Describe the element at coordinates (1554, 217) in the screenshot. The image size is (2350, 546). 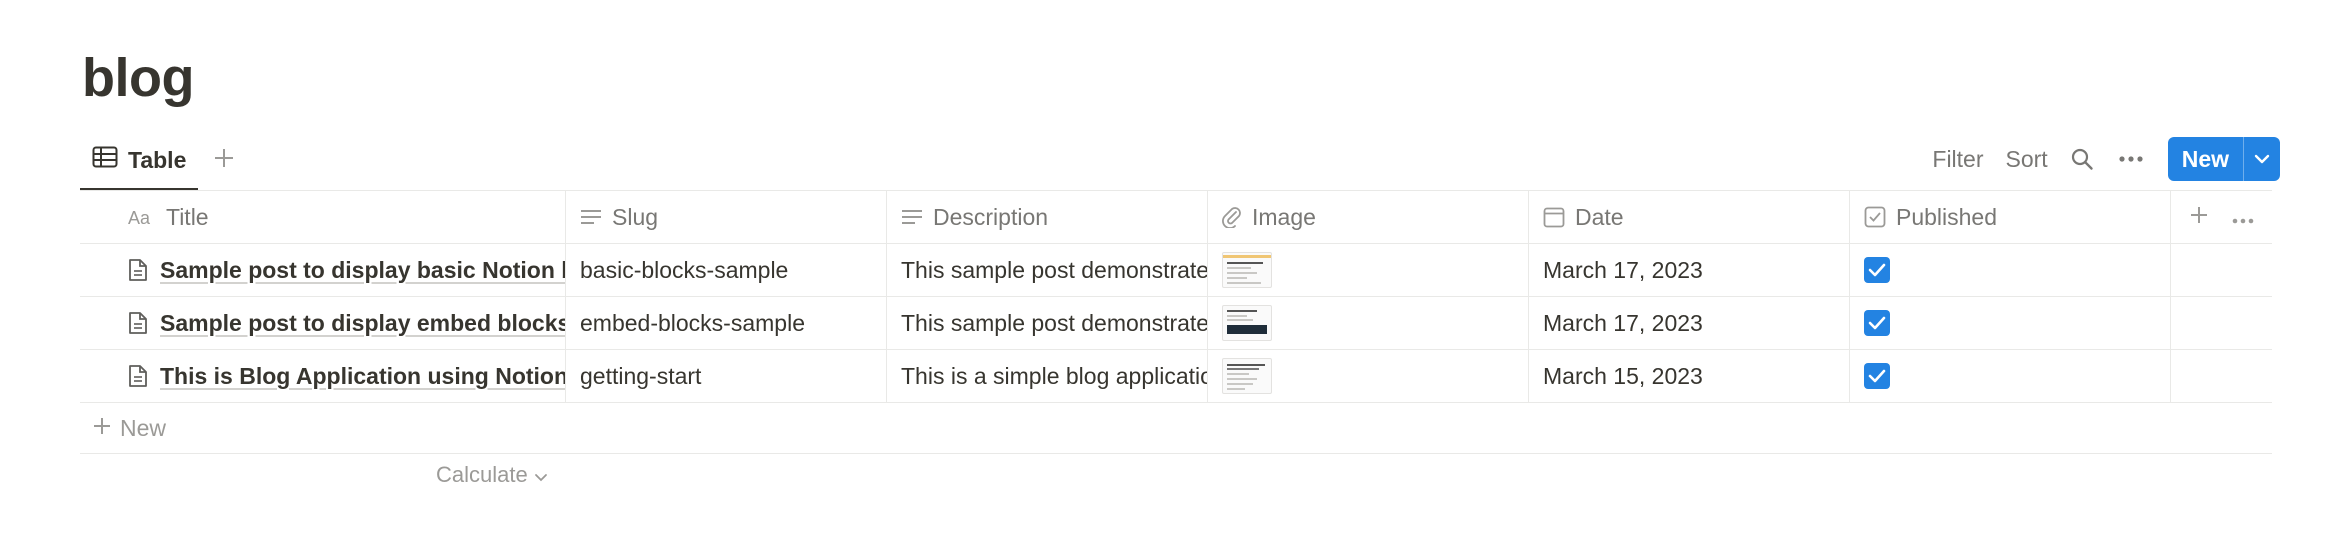
I see `calendar-icon` at that location.